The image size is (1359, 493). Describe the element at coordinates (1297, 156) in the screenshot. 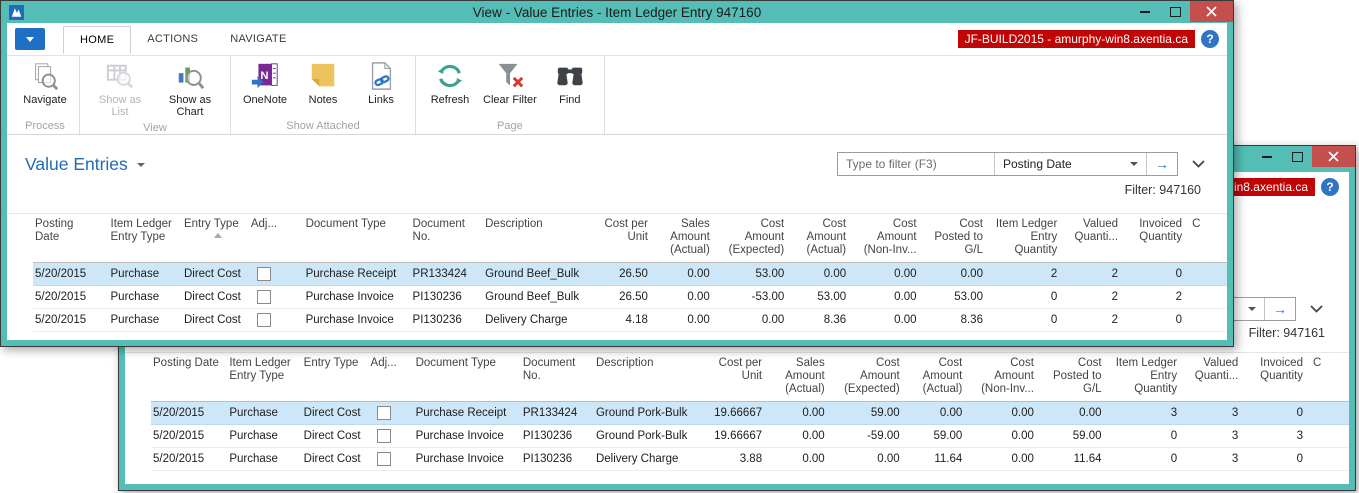

I see `maximize-button` at that location.